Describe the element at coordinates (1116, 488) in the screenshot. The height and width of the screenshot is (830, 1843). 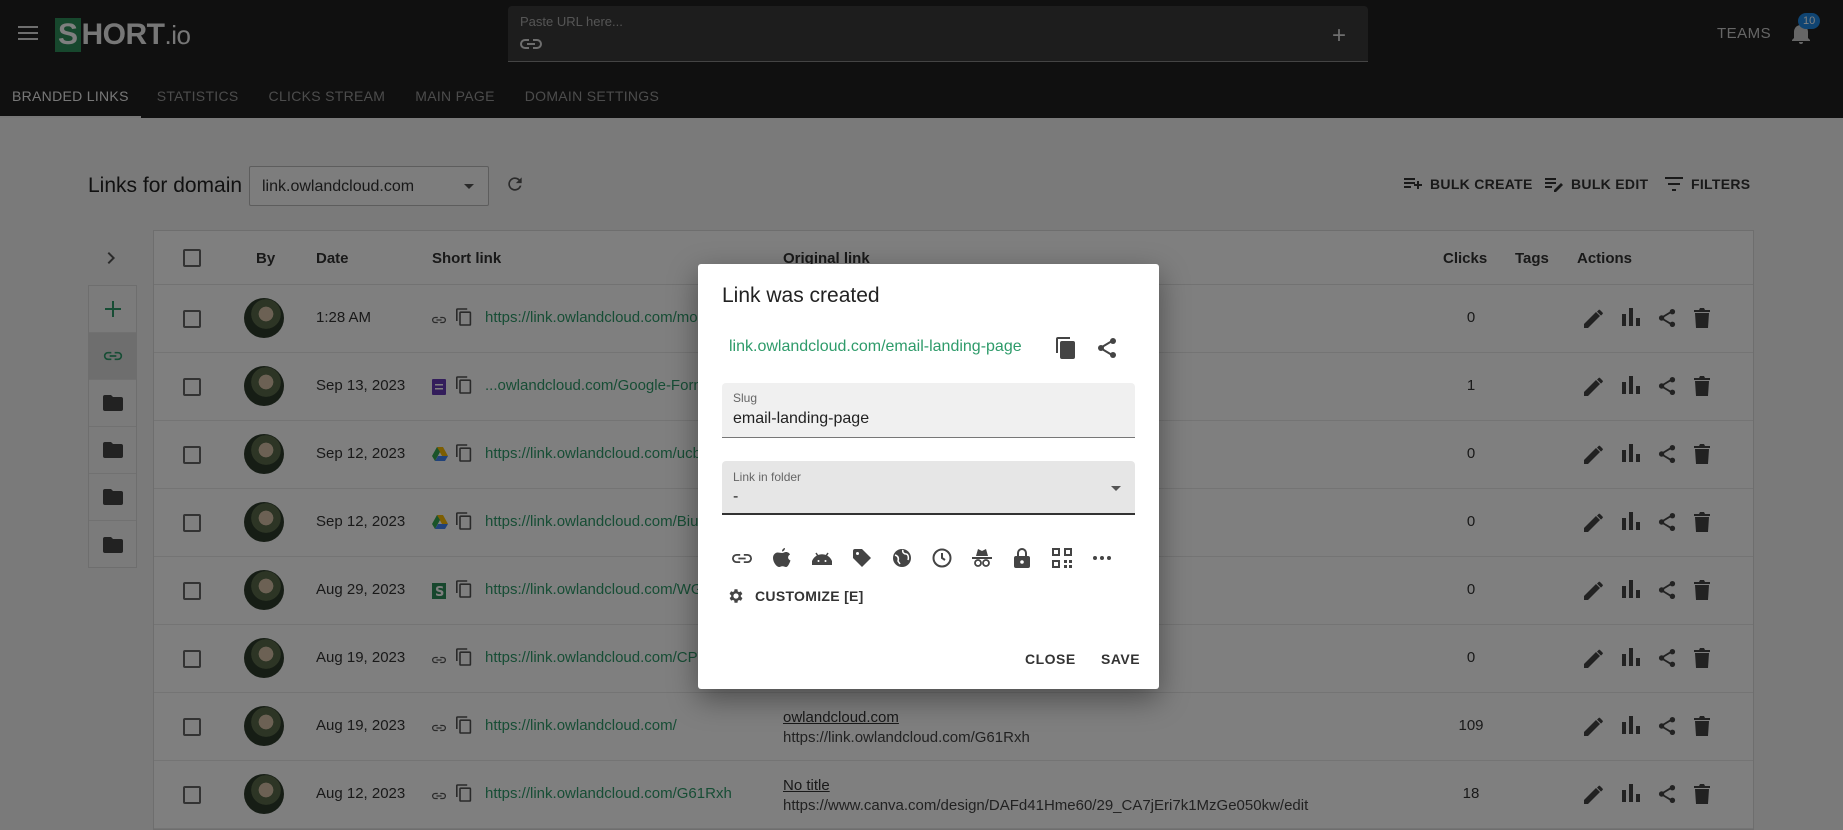
I see `chevron-down-icon` at that location.